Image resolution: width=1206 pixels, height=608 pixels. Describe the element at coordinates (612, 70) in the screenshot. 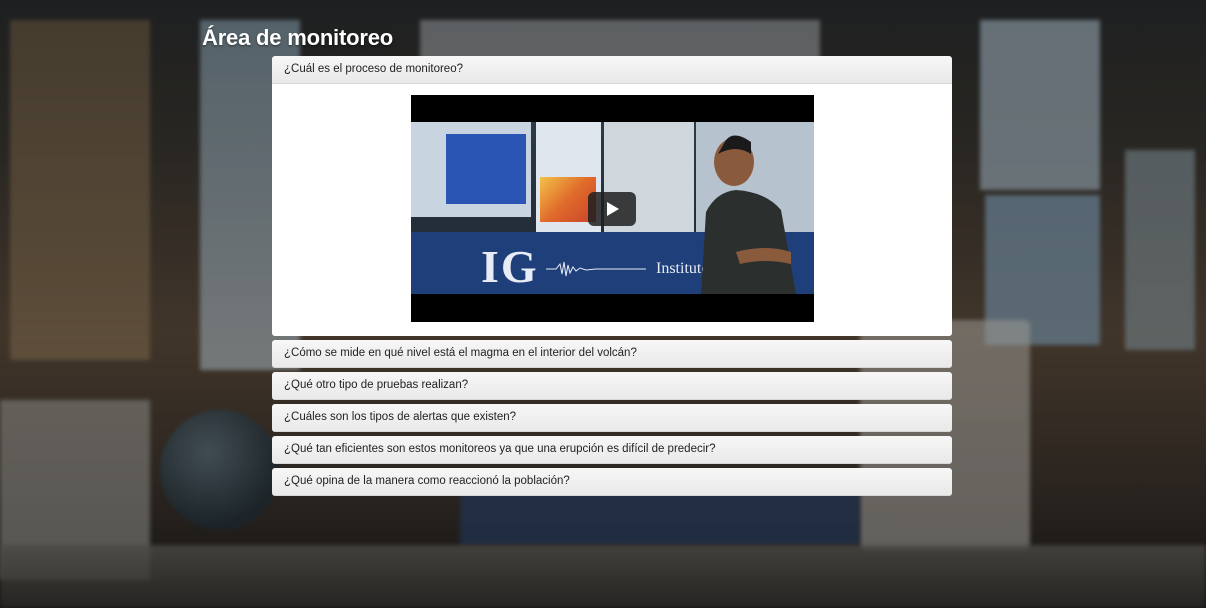

I see `accordion-header-proceso: ¿Cuál es el proceso de monitoreo?` at that location.